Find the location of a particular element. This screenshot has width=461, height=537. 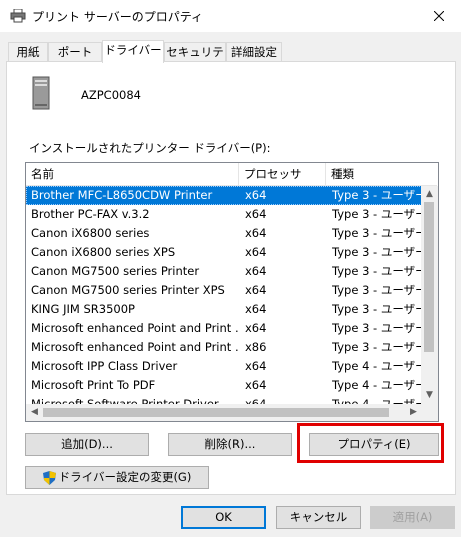

close-button is located at coordinates (439, 16).